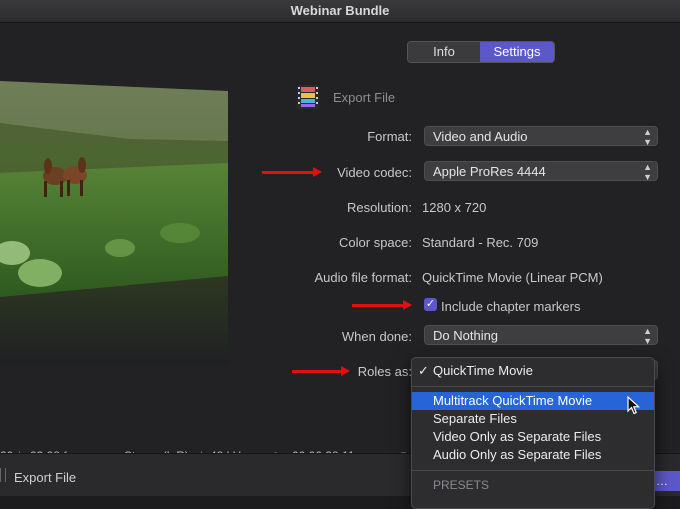 The width and height of the screenshot is (680, 509). What do you see at coordinates (389, 136) in the screenshot?
I see `format-label: Format:` at bounding box center [389, 136].